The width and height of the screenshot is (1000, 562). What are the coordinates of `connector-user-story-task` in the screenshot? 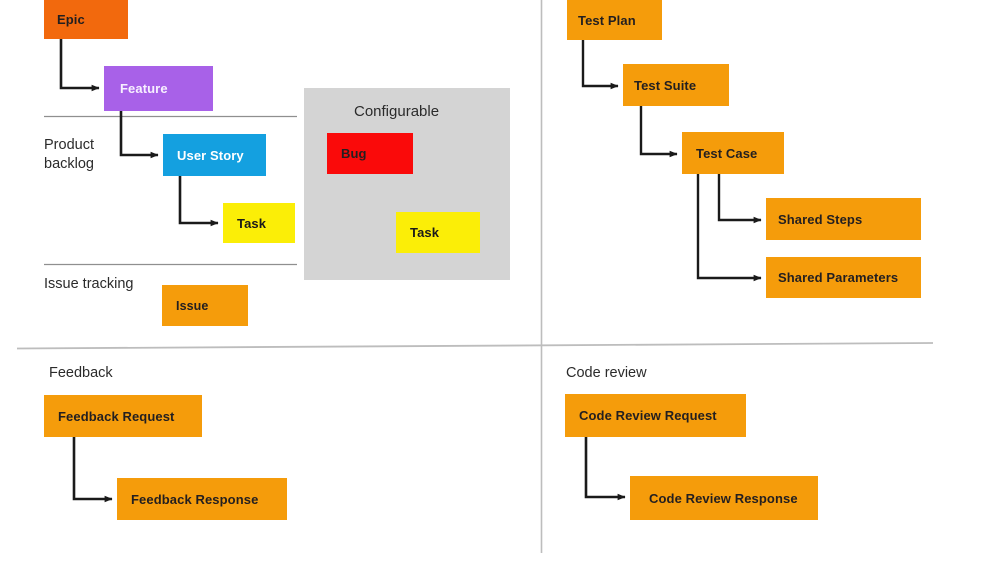 It's located at (198, 201).